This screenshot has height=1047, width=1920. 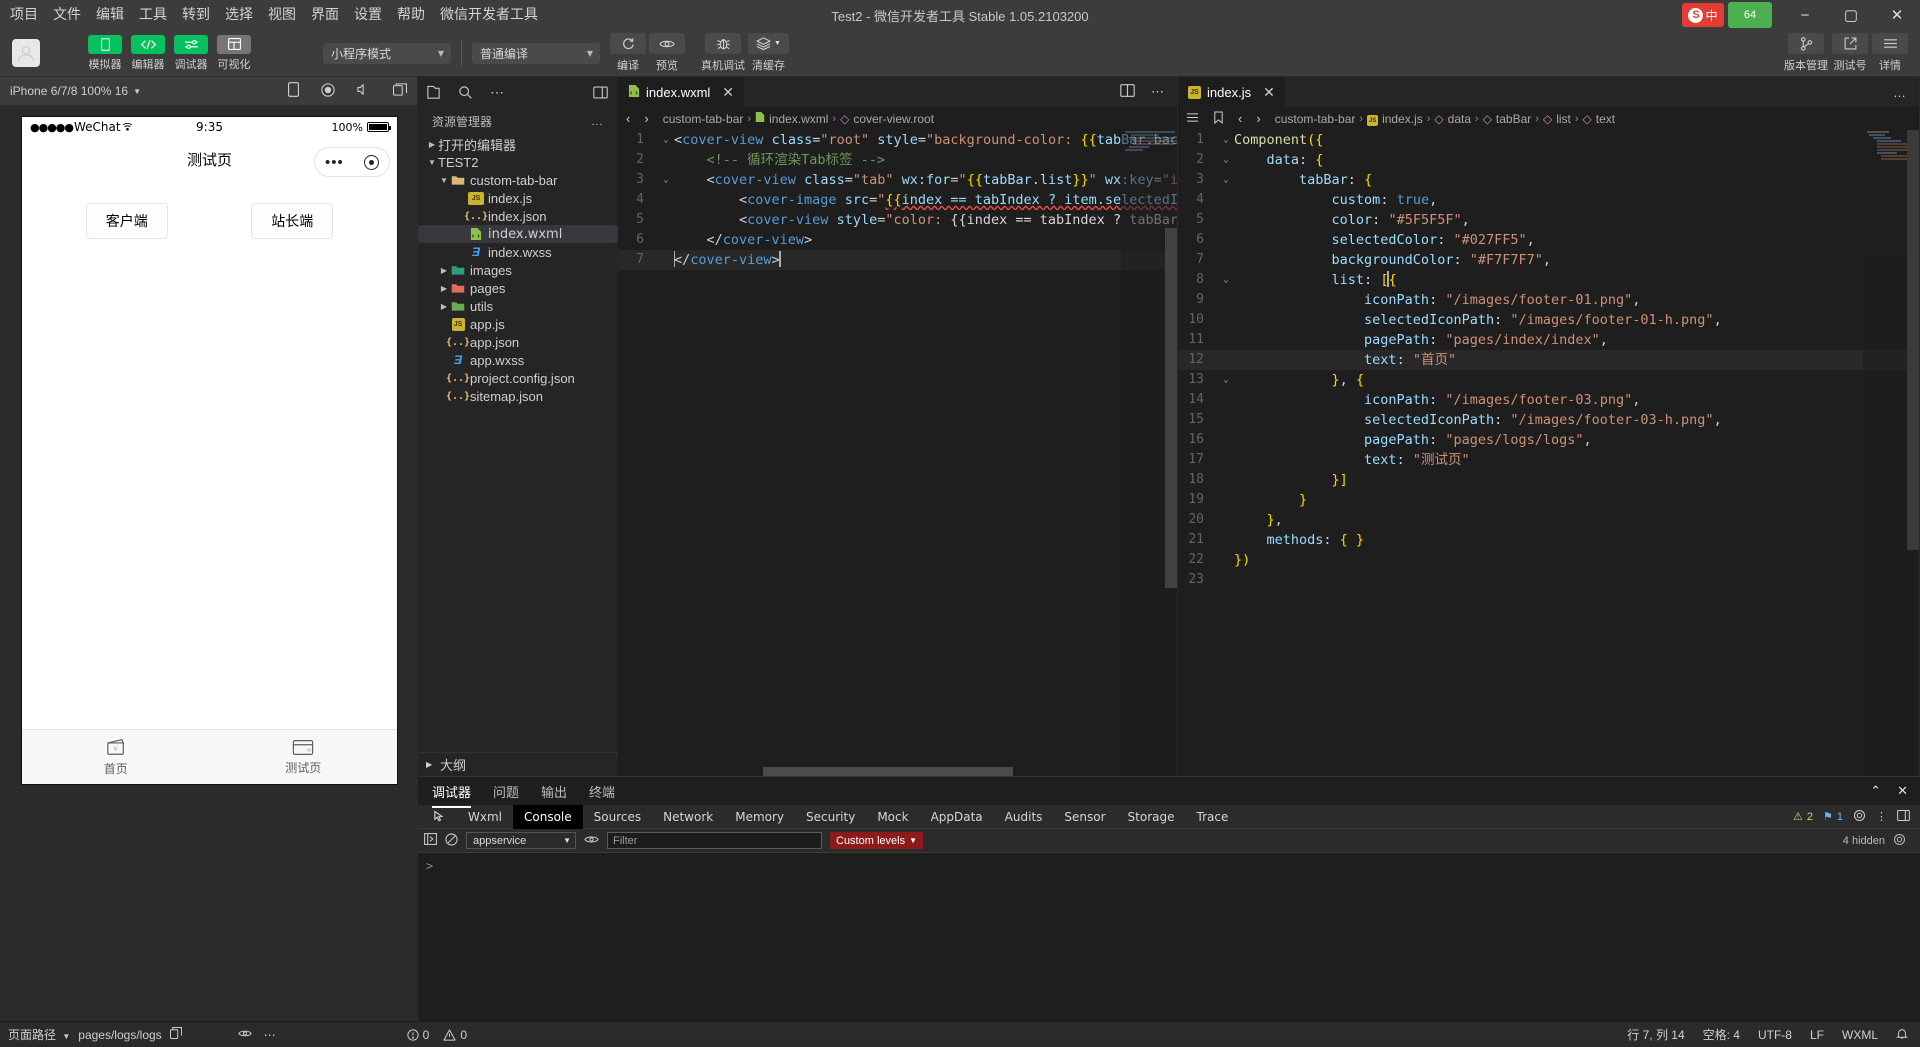 What do you see at coordinates (1806, 53) in the screenshot?
I see `version-control-button: 版本管理` at bounding box center [1806, 53].